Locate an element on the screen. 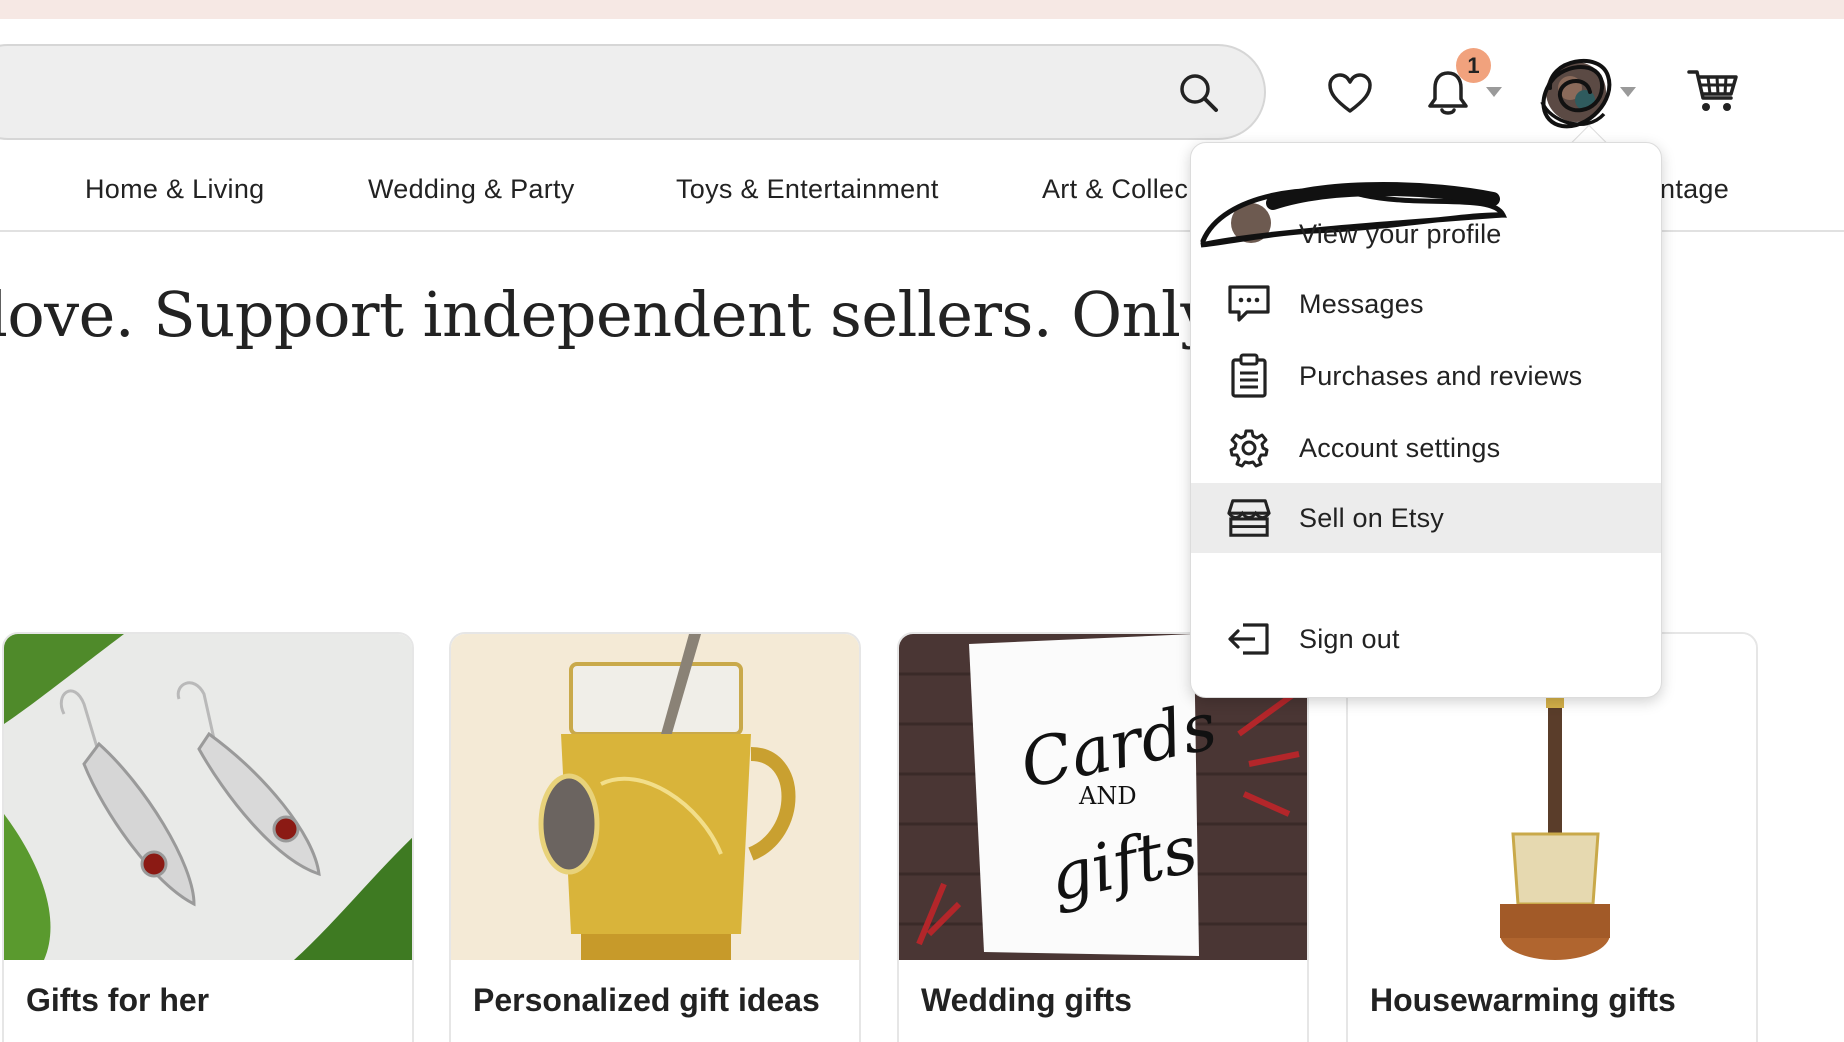 This screenshot has height=1042, width=1844. card-title: Wedding gifts is located at coordinates (1026, 1000).